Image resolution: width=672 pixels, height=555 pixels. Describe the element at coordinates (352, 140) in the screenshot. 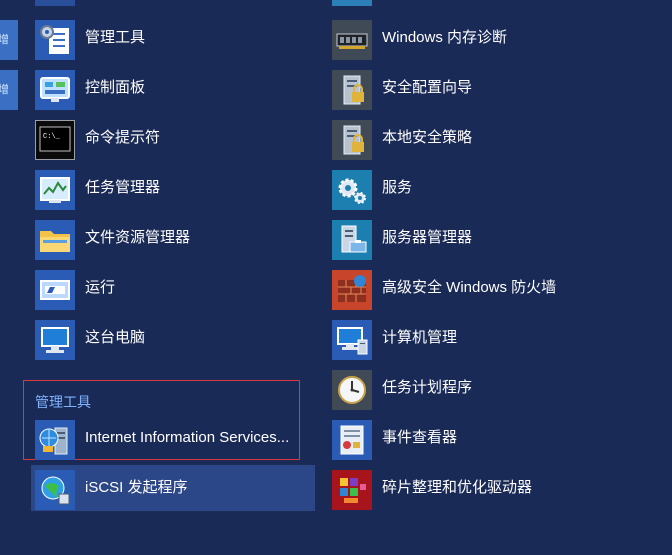

I see `local-security-policy-icon` at that location.